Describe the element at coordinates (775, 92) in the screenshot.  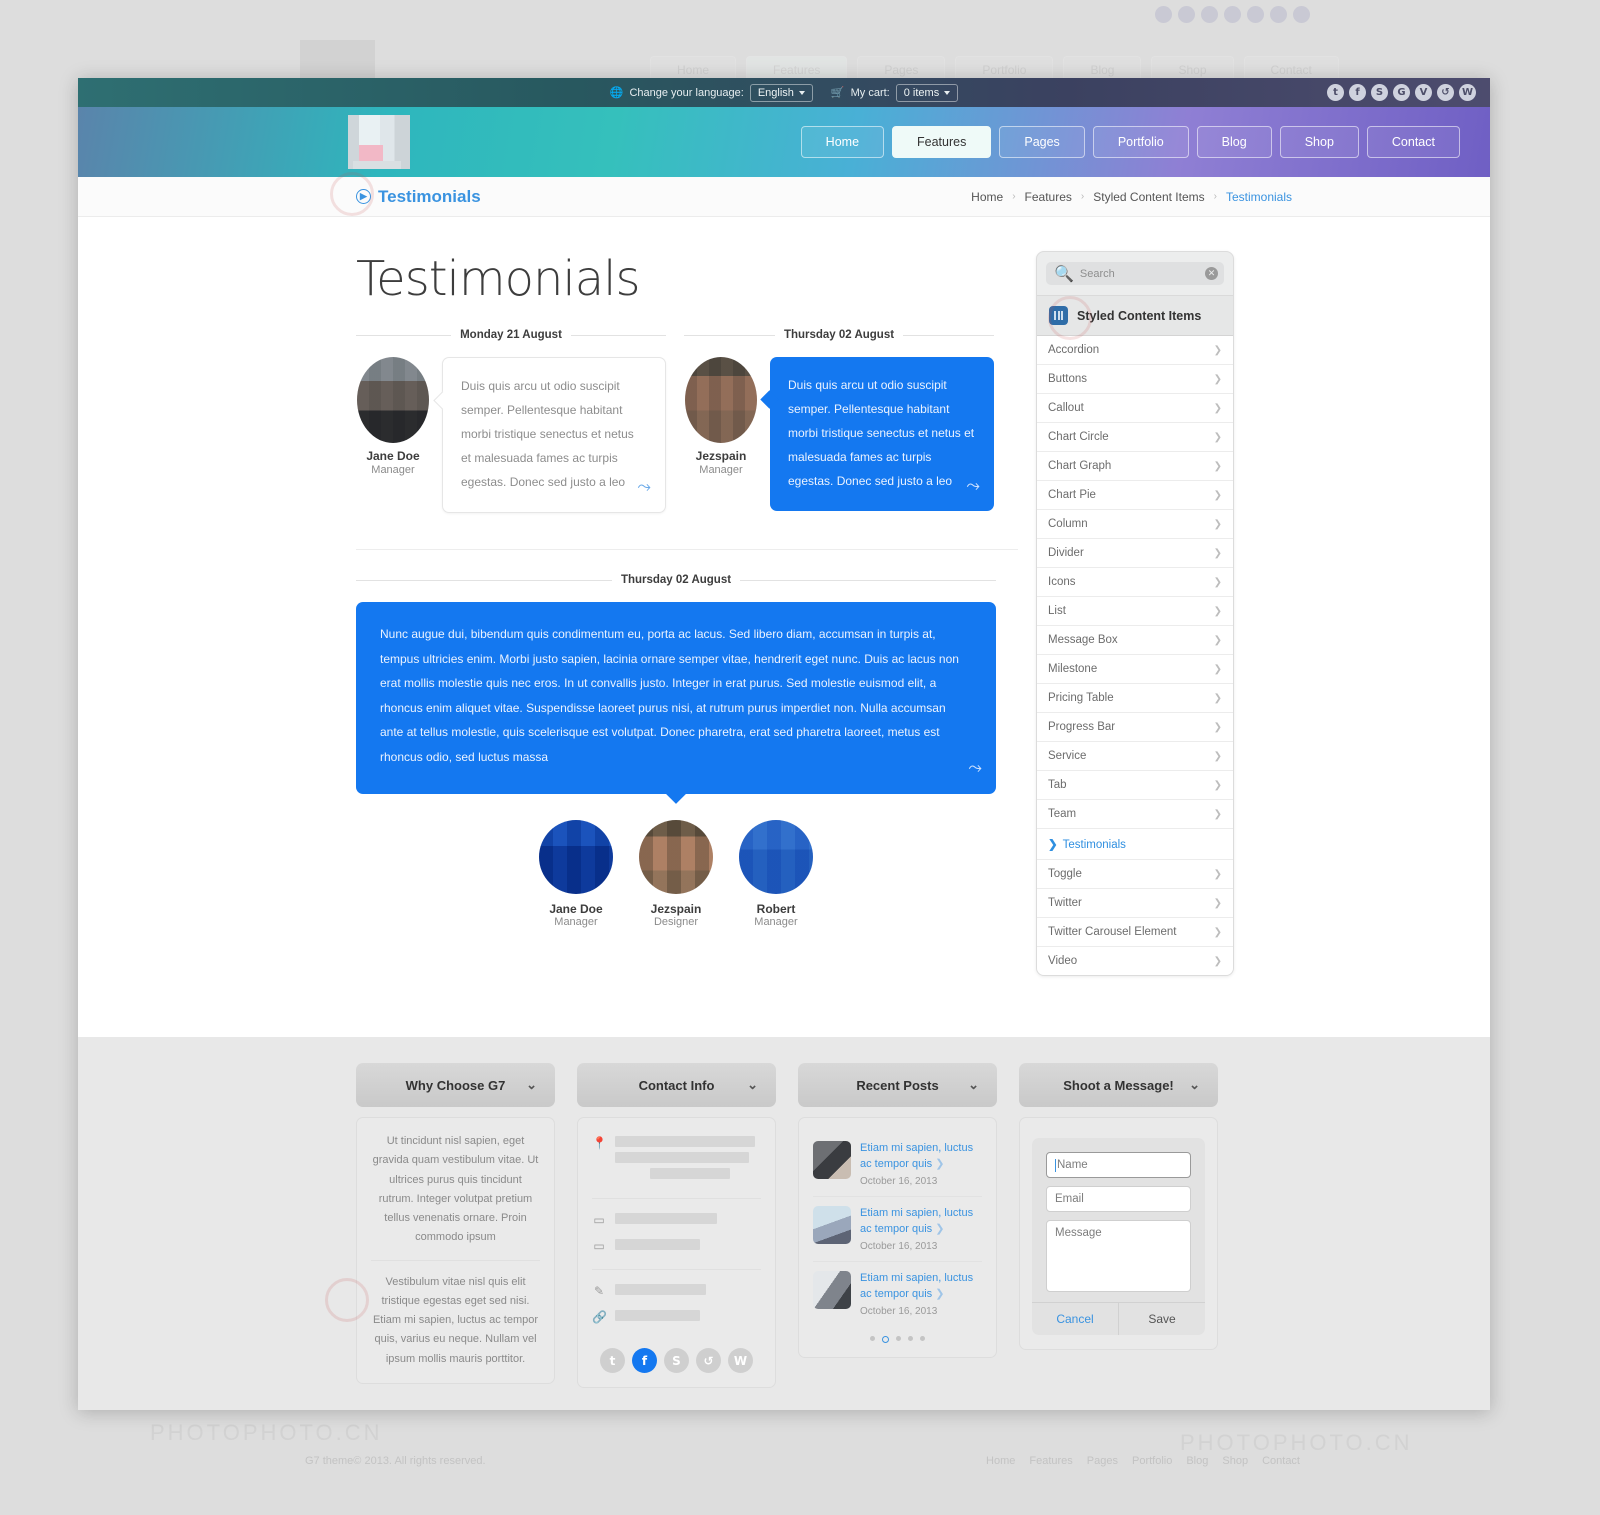
I see `language-value: English` at that location.